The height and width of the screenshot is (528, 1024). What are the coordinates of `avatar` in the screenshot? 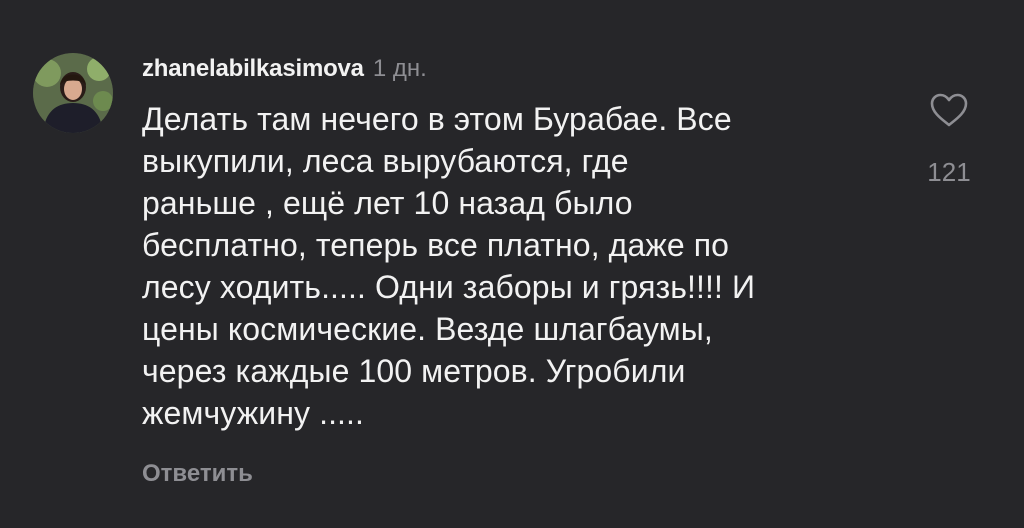 It's located at (73, 93).